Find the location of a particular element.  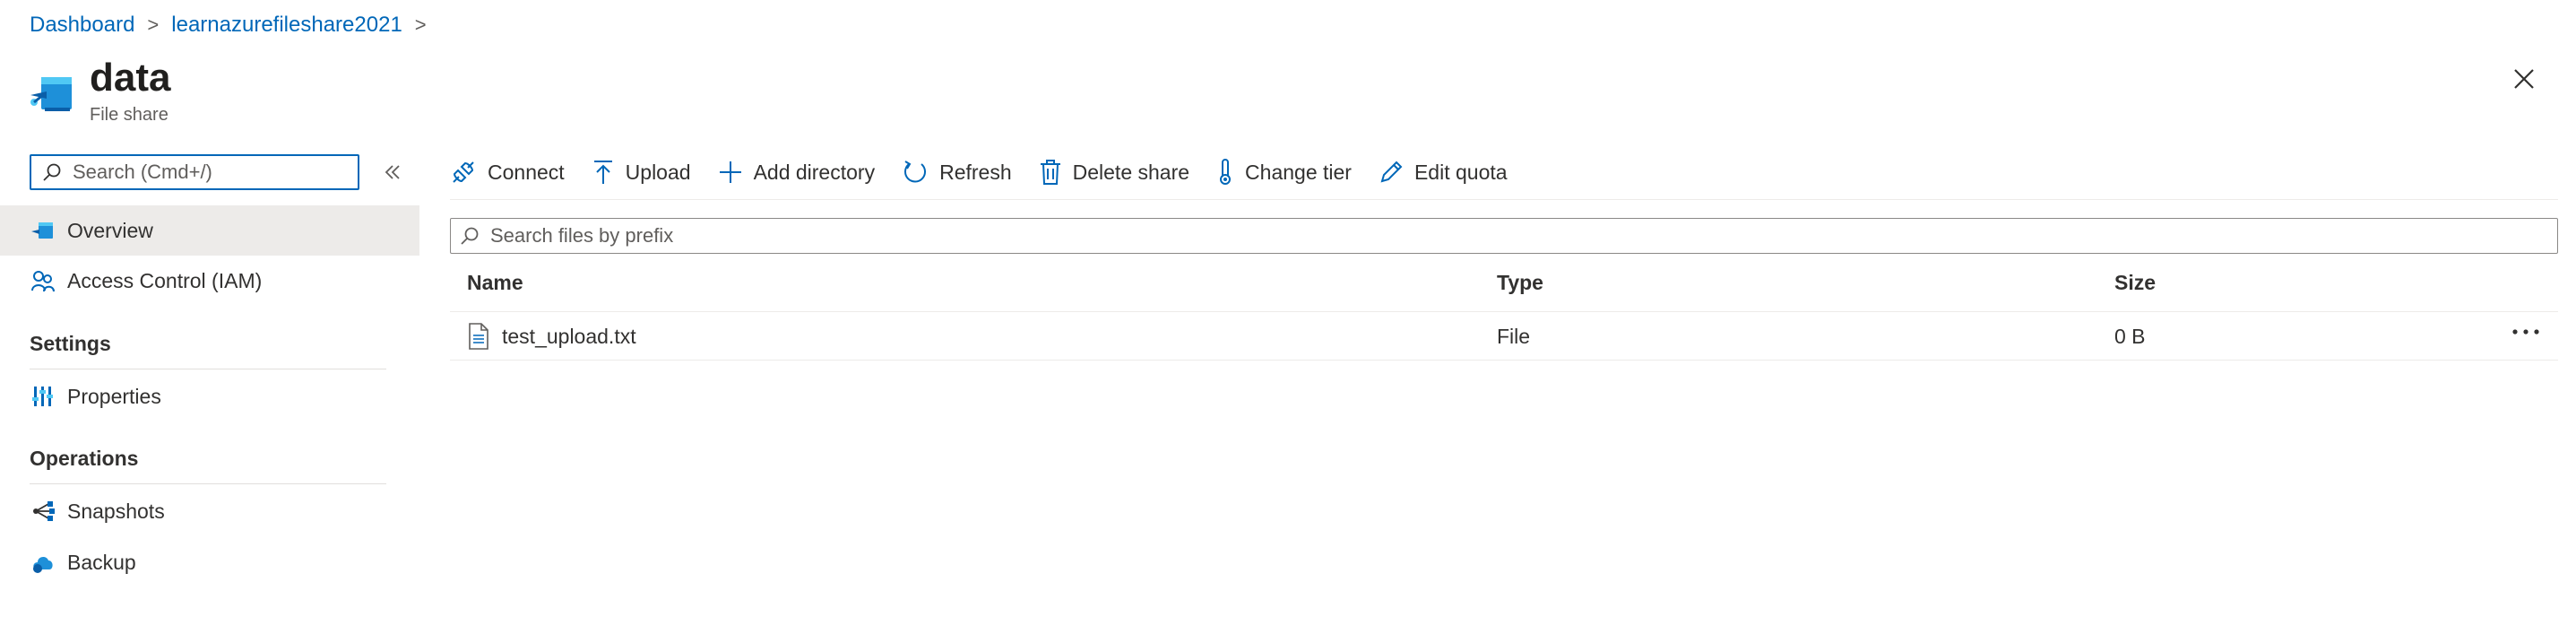

backup-icon is located at coordinates (43, 562).